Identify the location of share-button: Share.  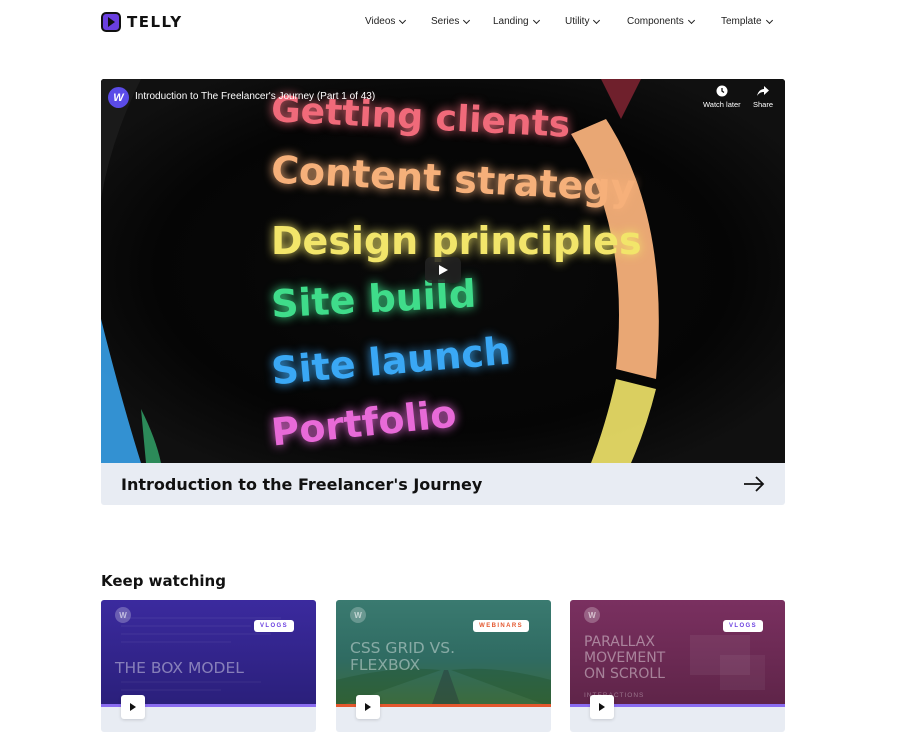
(763, 97).